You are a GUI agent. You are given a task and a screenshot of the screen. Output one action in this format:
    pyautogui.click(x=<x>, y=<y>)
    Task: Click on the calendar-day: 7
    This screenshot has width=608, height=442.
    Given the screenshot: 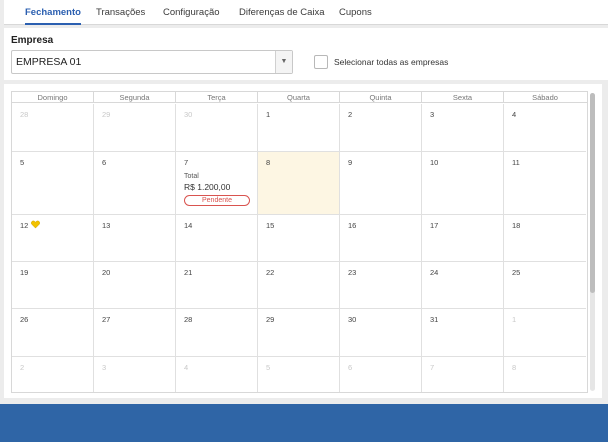 What is the action you would take?
    pyautogui.click(x=463, y=374)
    